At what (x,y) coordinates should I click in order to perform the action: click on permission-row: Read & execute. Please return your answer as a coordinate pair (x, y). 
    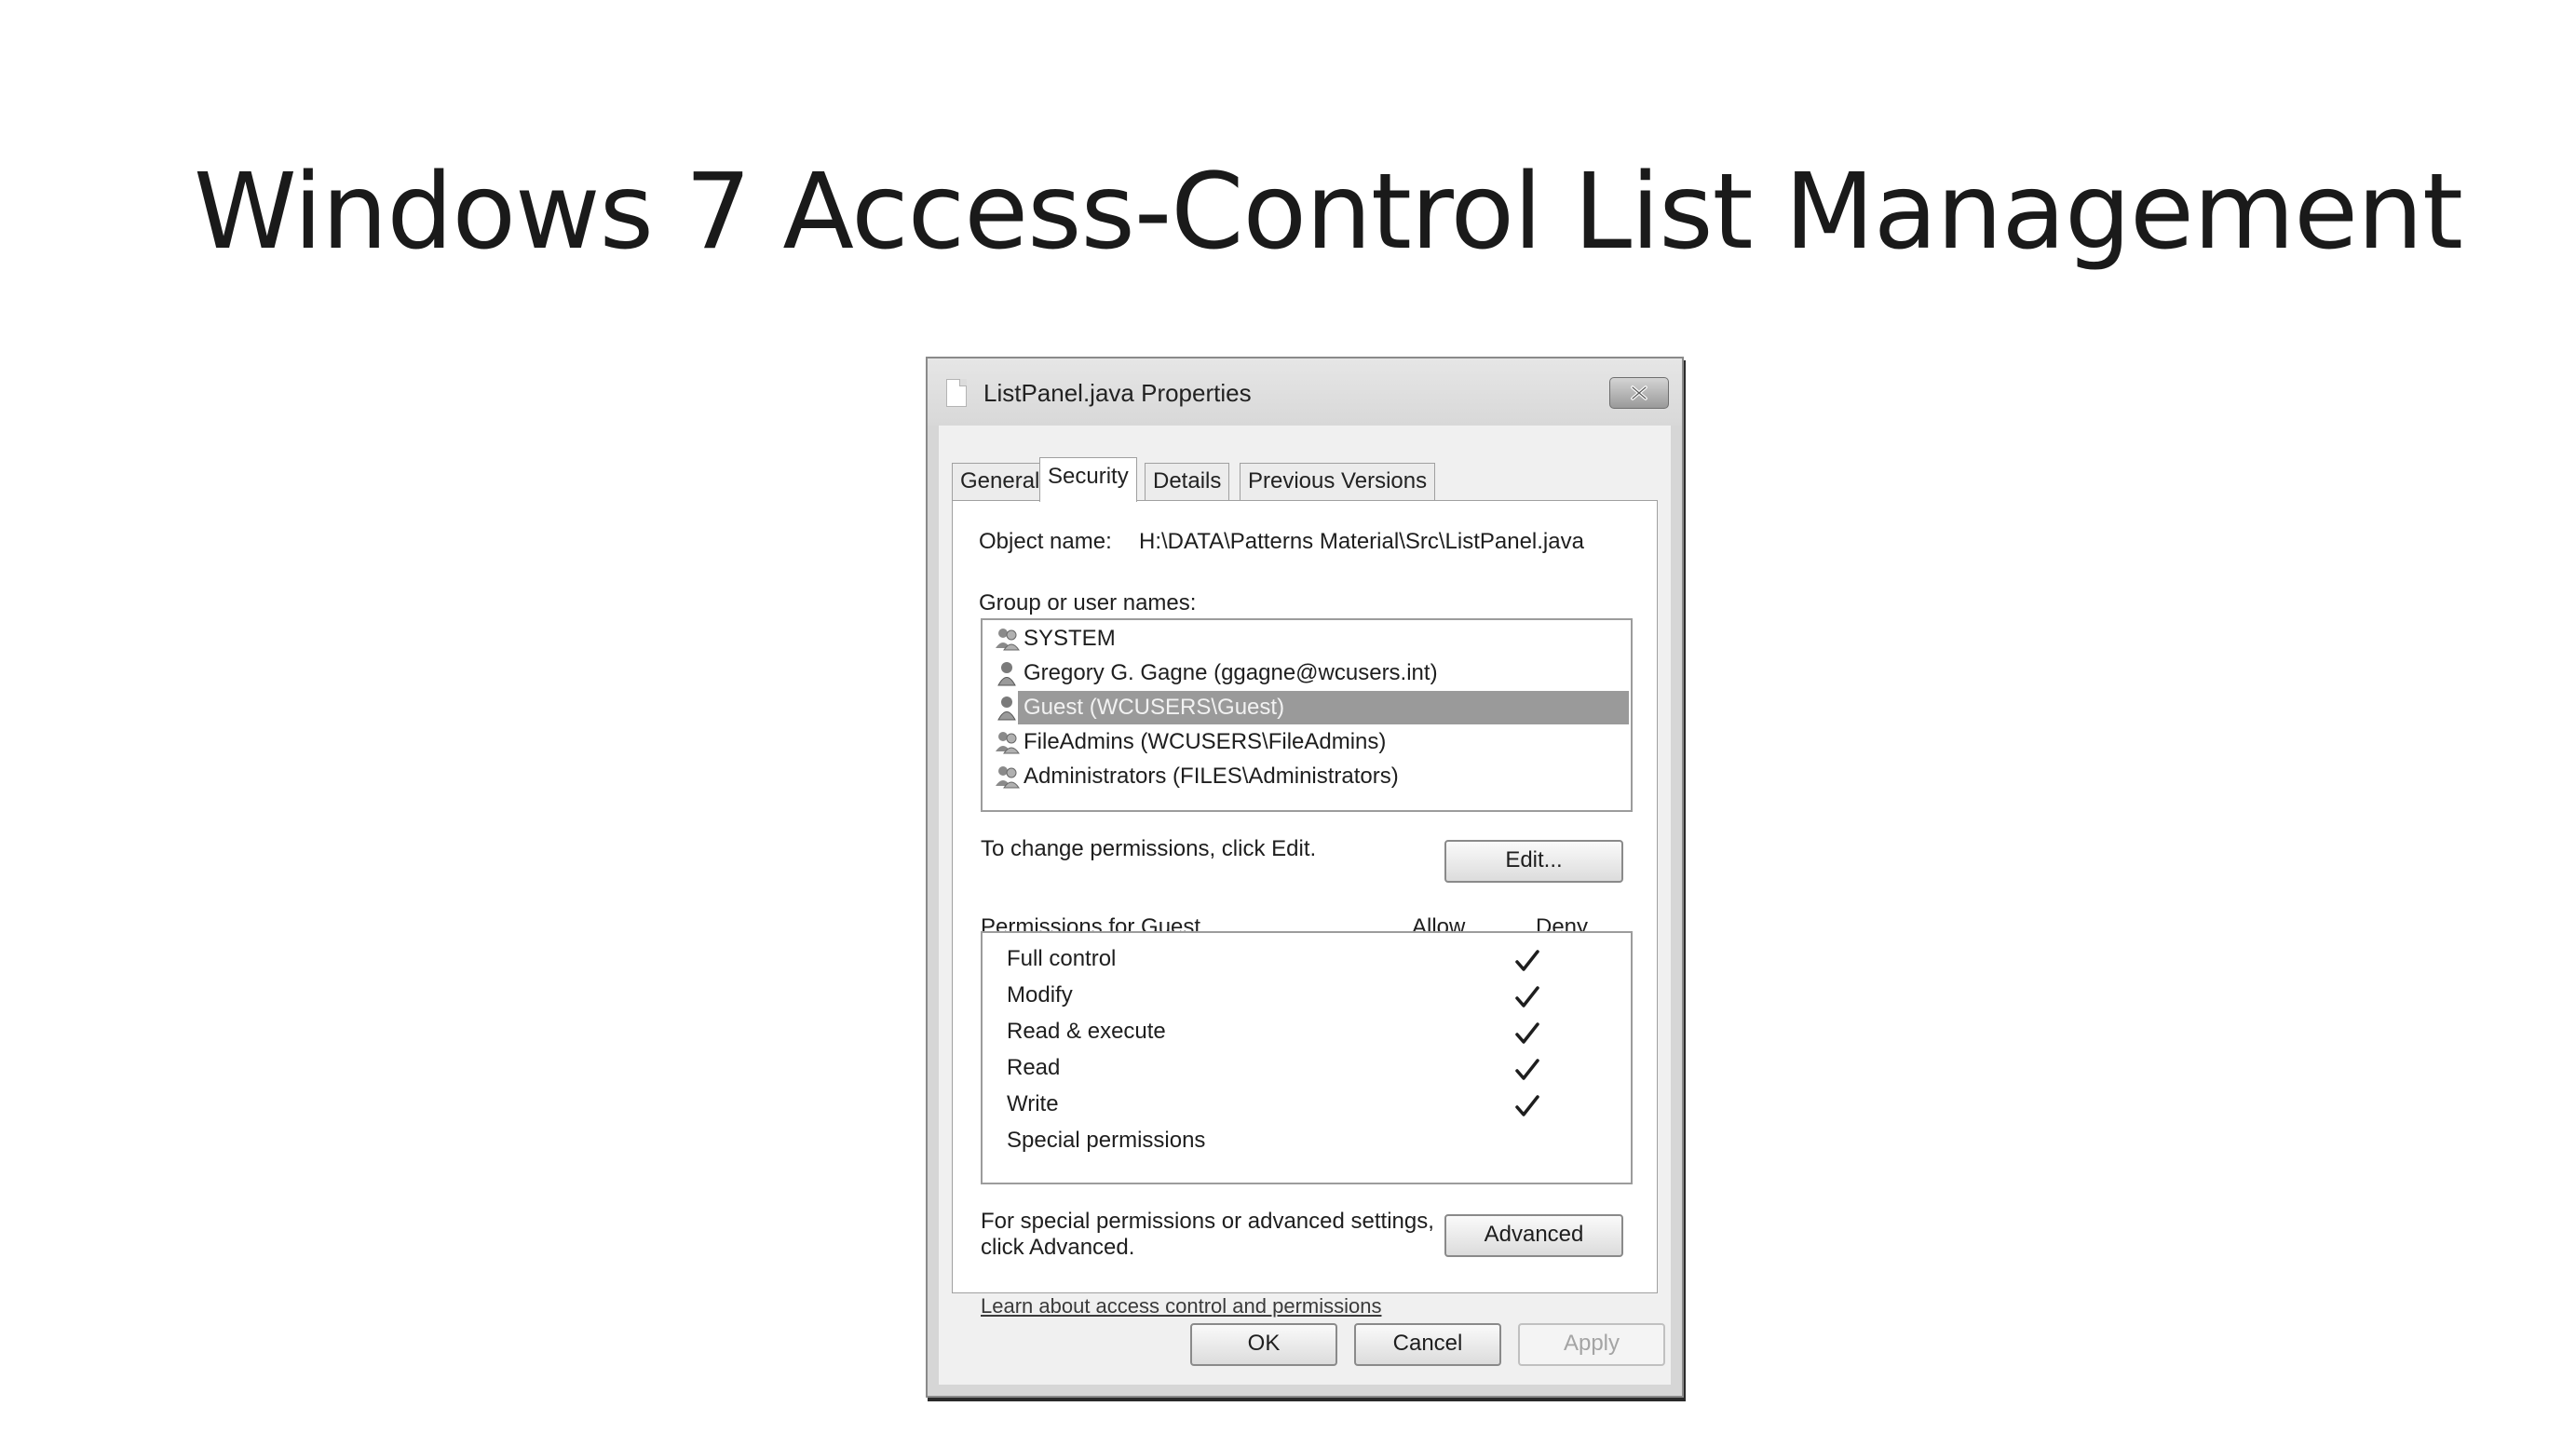
    Looking at the image, I should click on (1305, 1032).